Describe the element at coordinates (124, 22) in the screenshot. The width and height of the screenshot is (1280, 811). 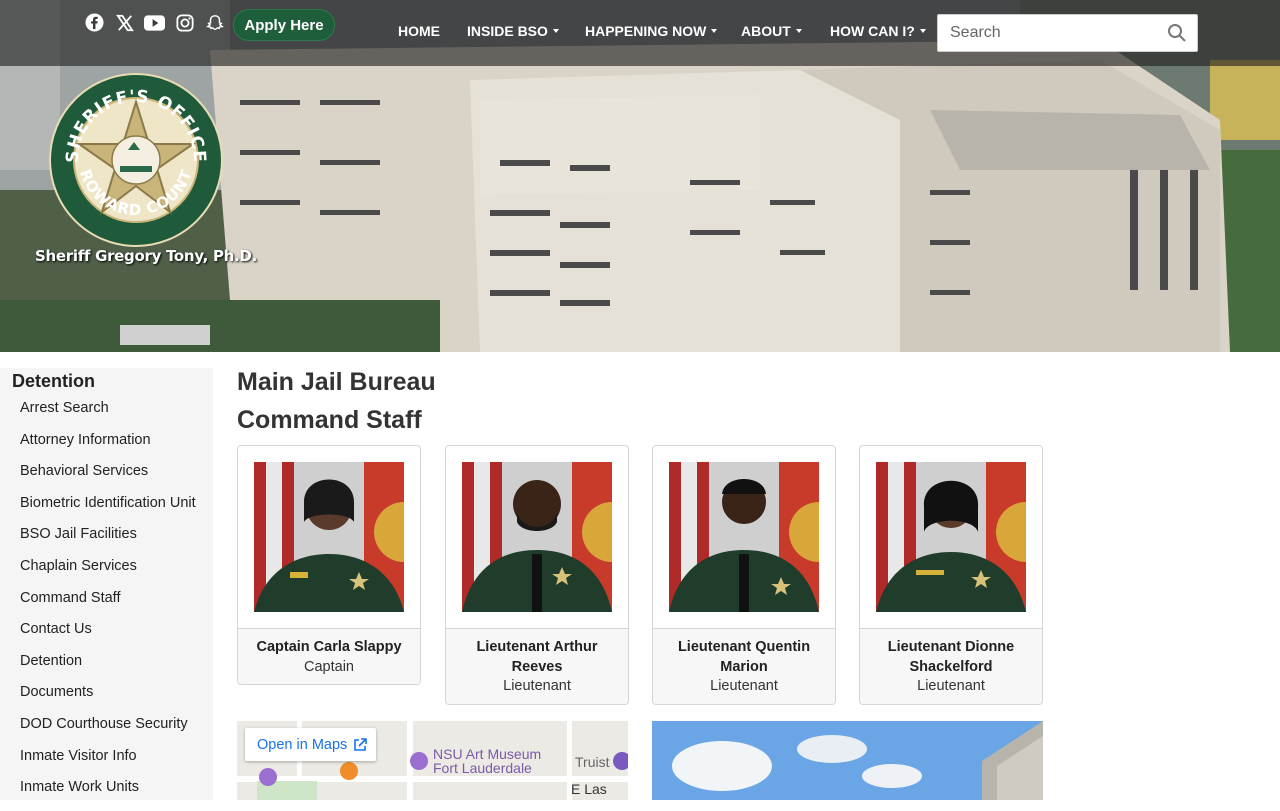
I see `x-icon` at that location.